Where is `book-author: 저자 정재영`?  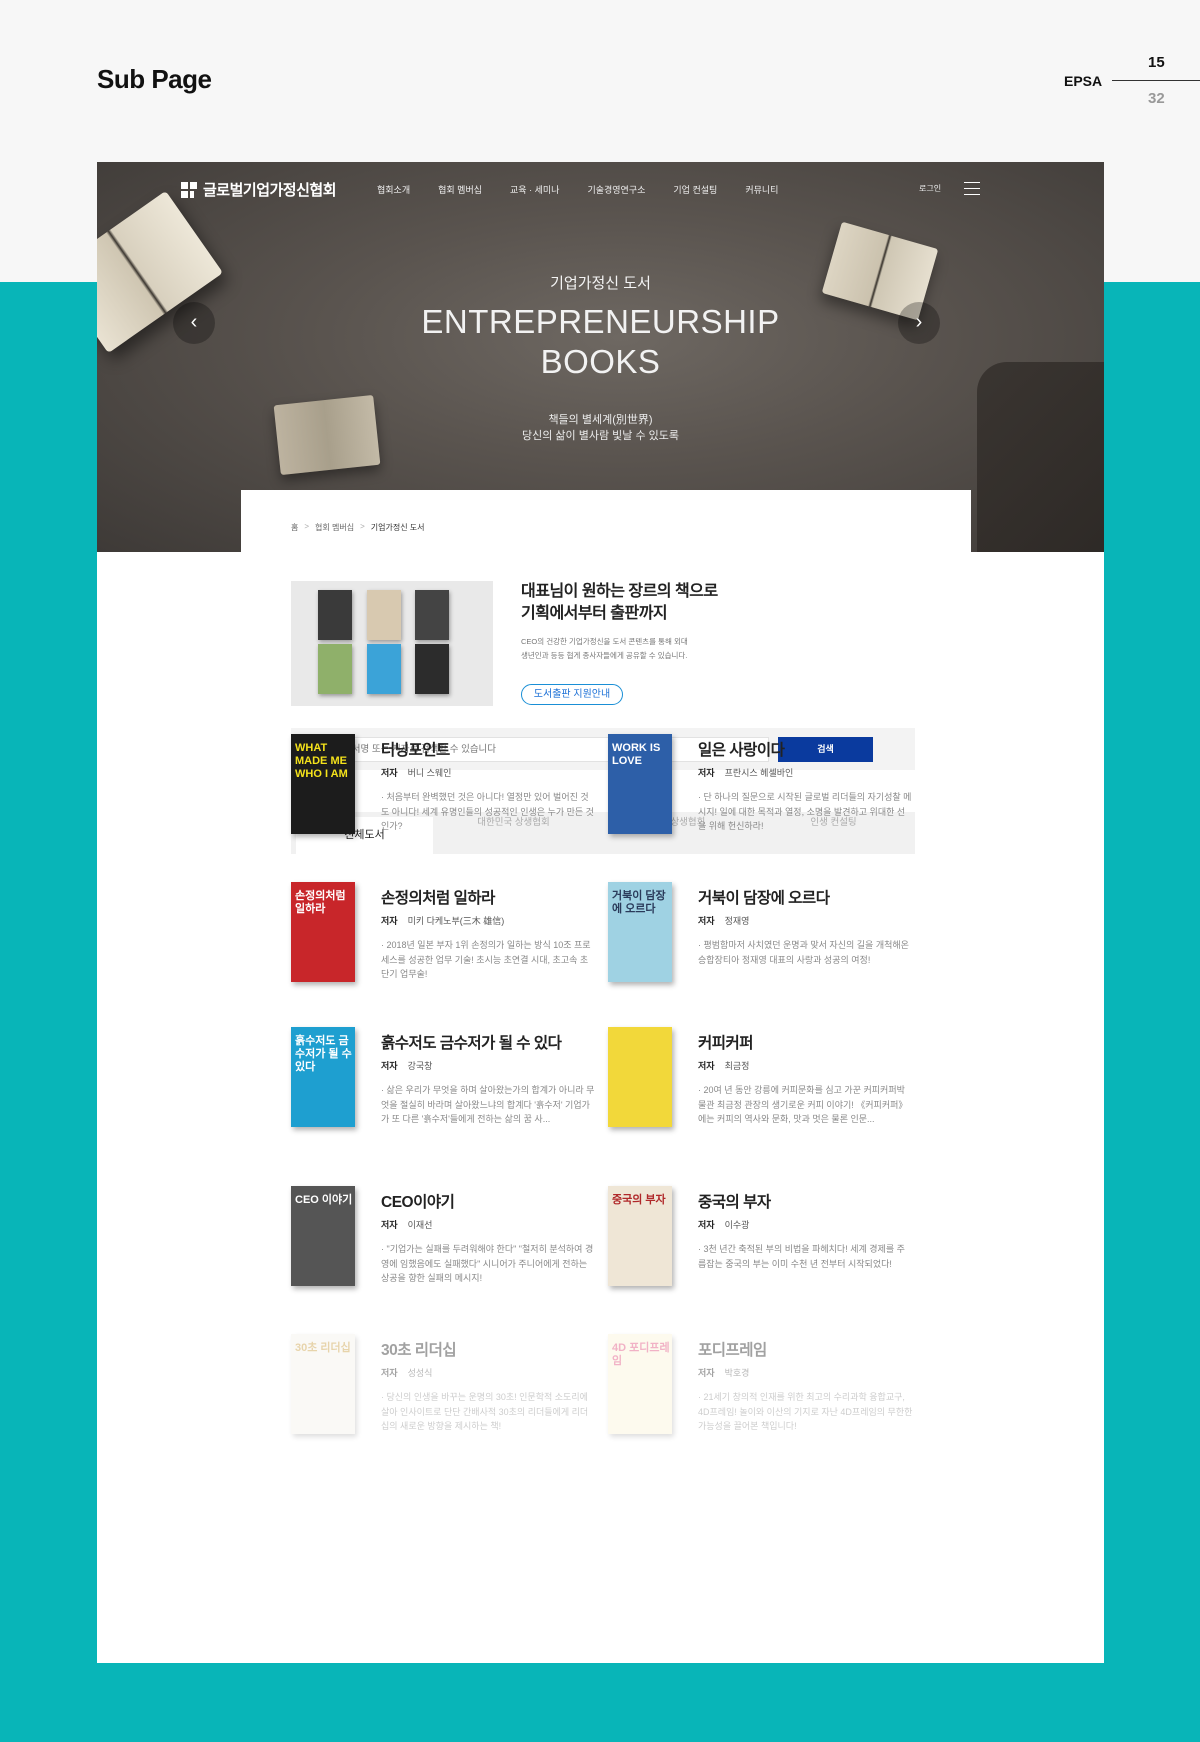
book-author: 저자 정재영 is located at coordinates (723, 920).